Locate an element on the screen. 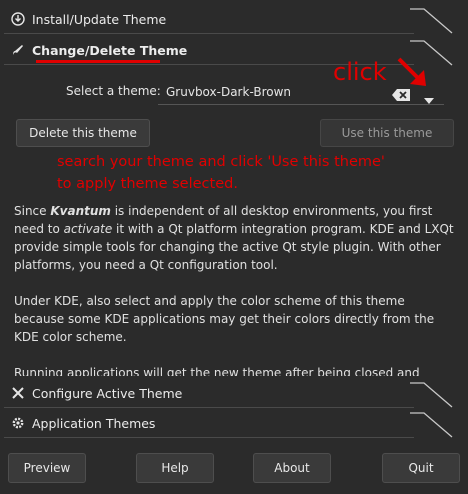  section-install-update: Install/Update Theme is located at coordinates (234, 19).